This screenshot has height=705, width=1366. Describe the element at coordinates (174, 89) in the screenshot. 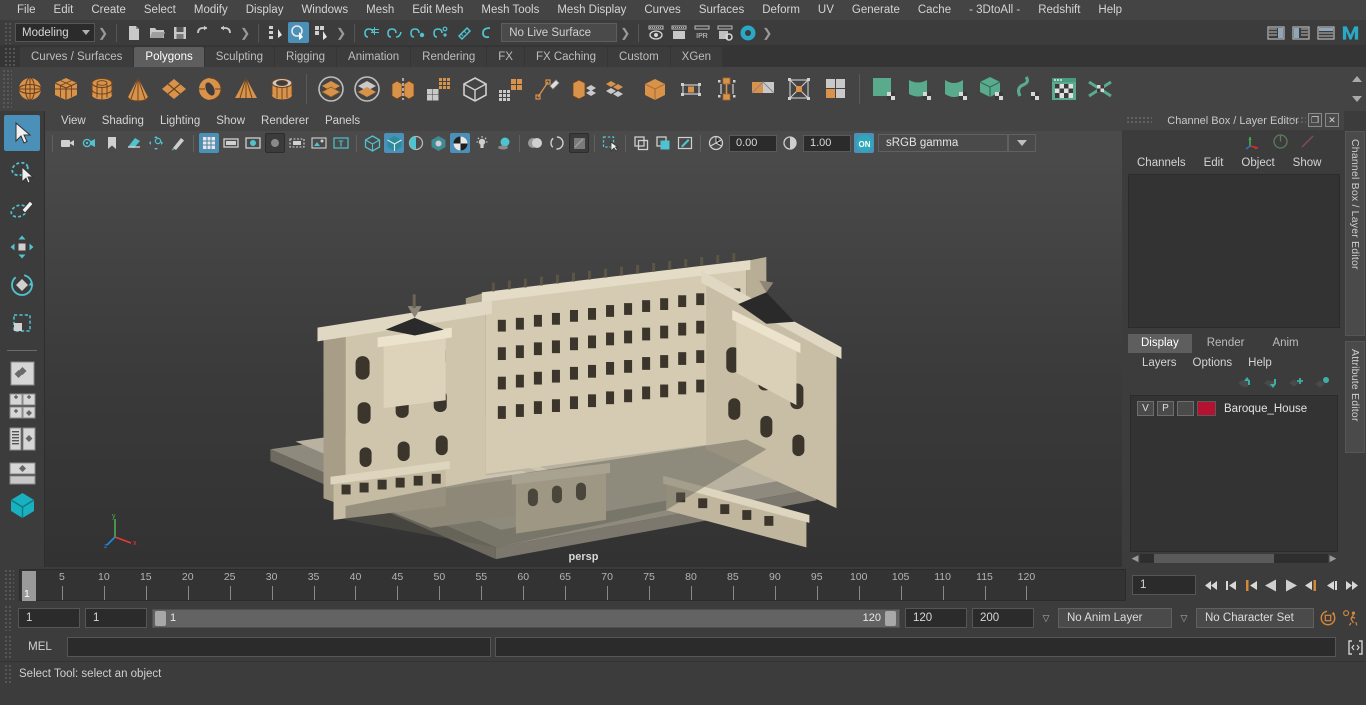

I see `poly-plane-icon` at that location.